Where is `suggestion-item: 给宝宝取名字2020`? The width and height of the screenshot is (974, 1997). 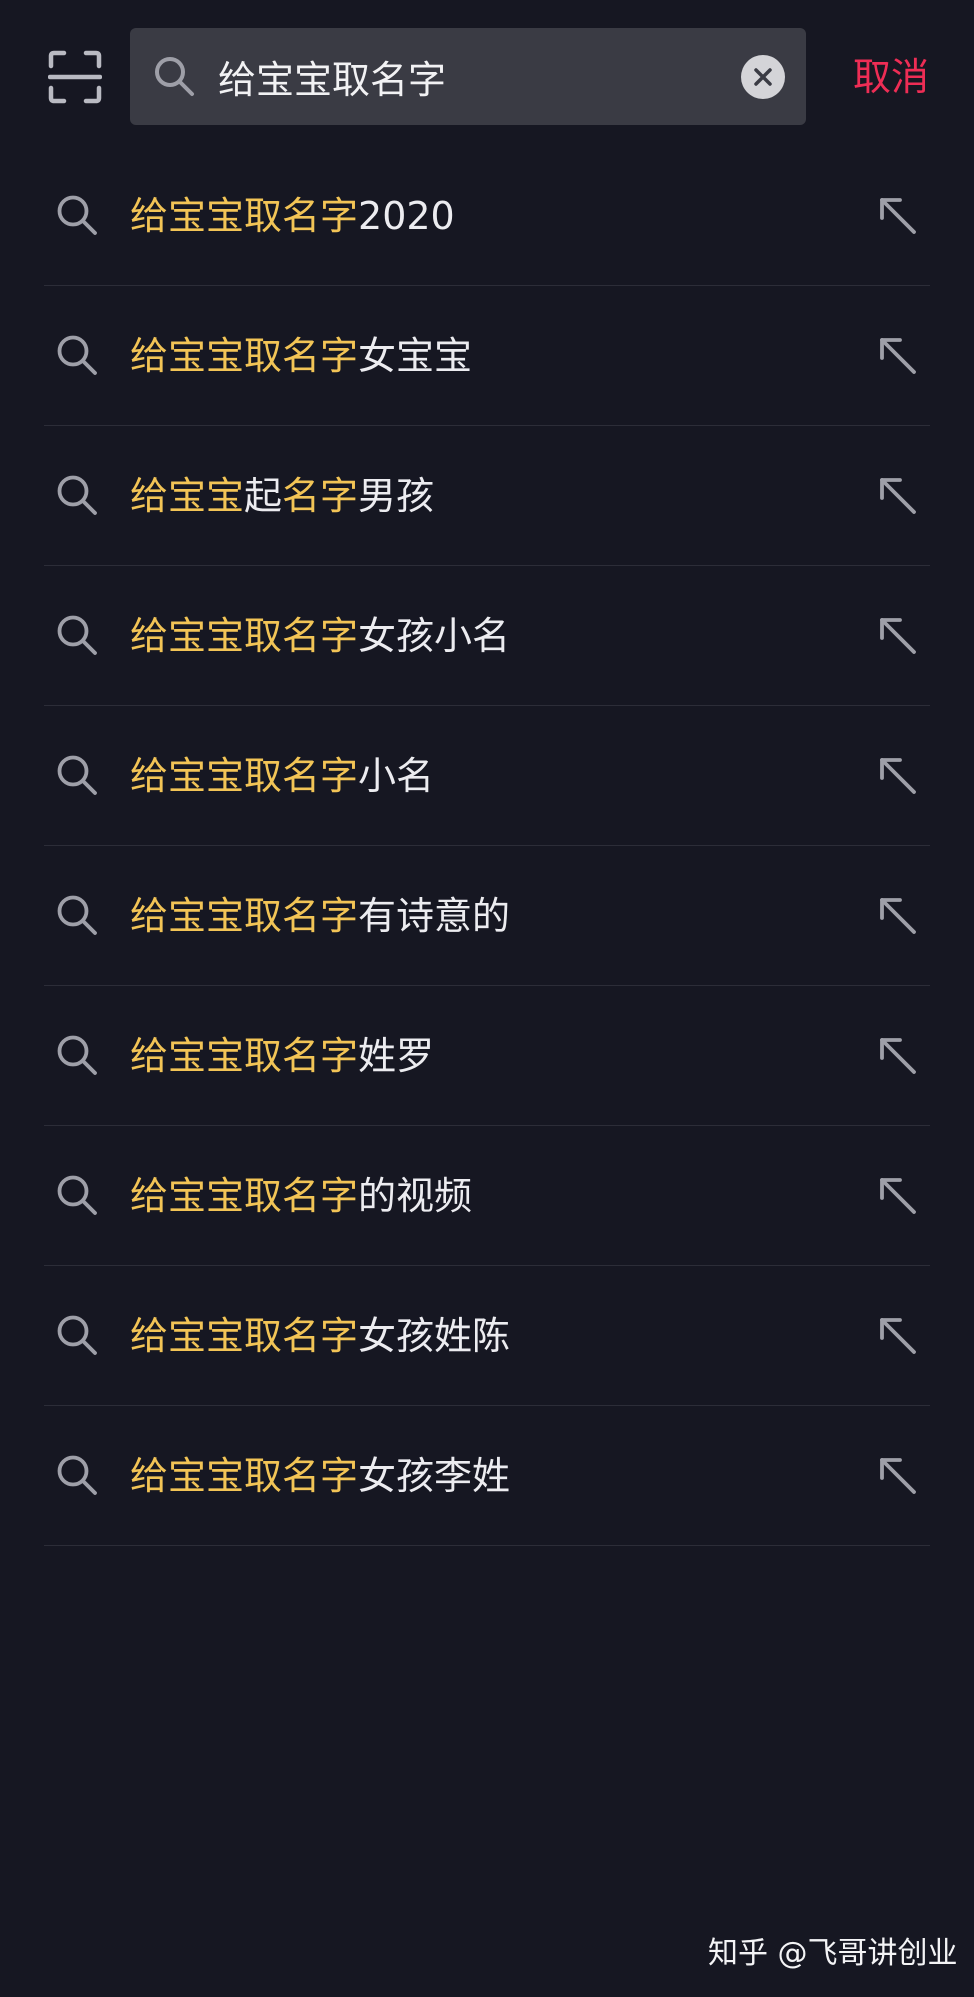
suggestion-item: 给宝宝取名字2020 is located at coordinates (487, 216).